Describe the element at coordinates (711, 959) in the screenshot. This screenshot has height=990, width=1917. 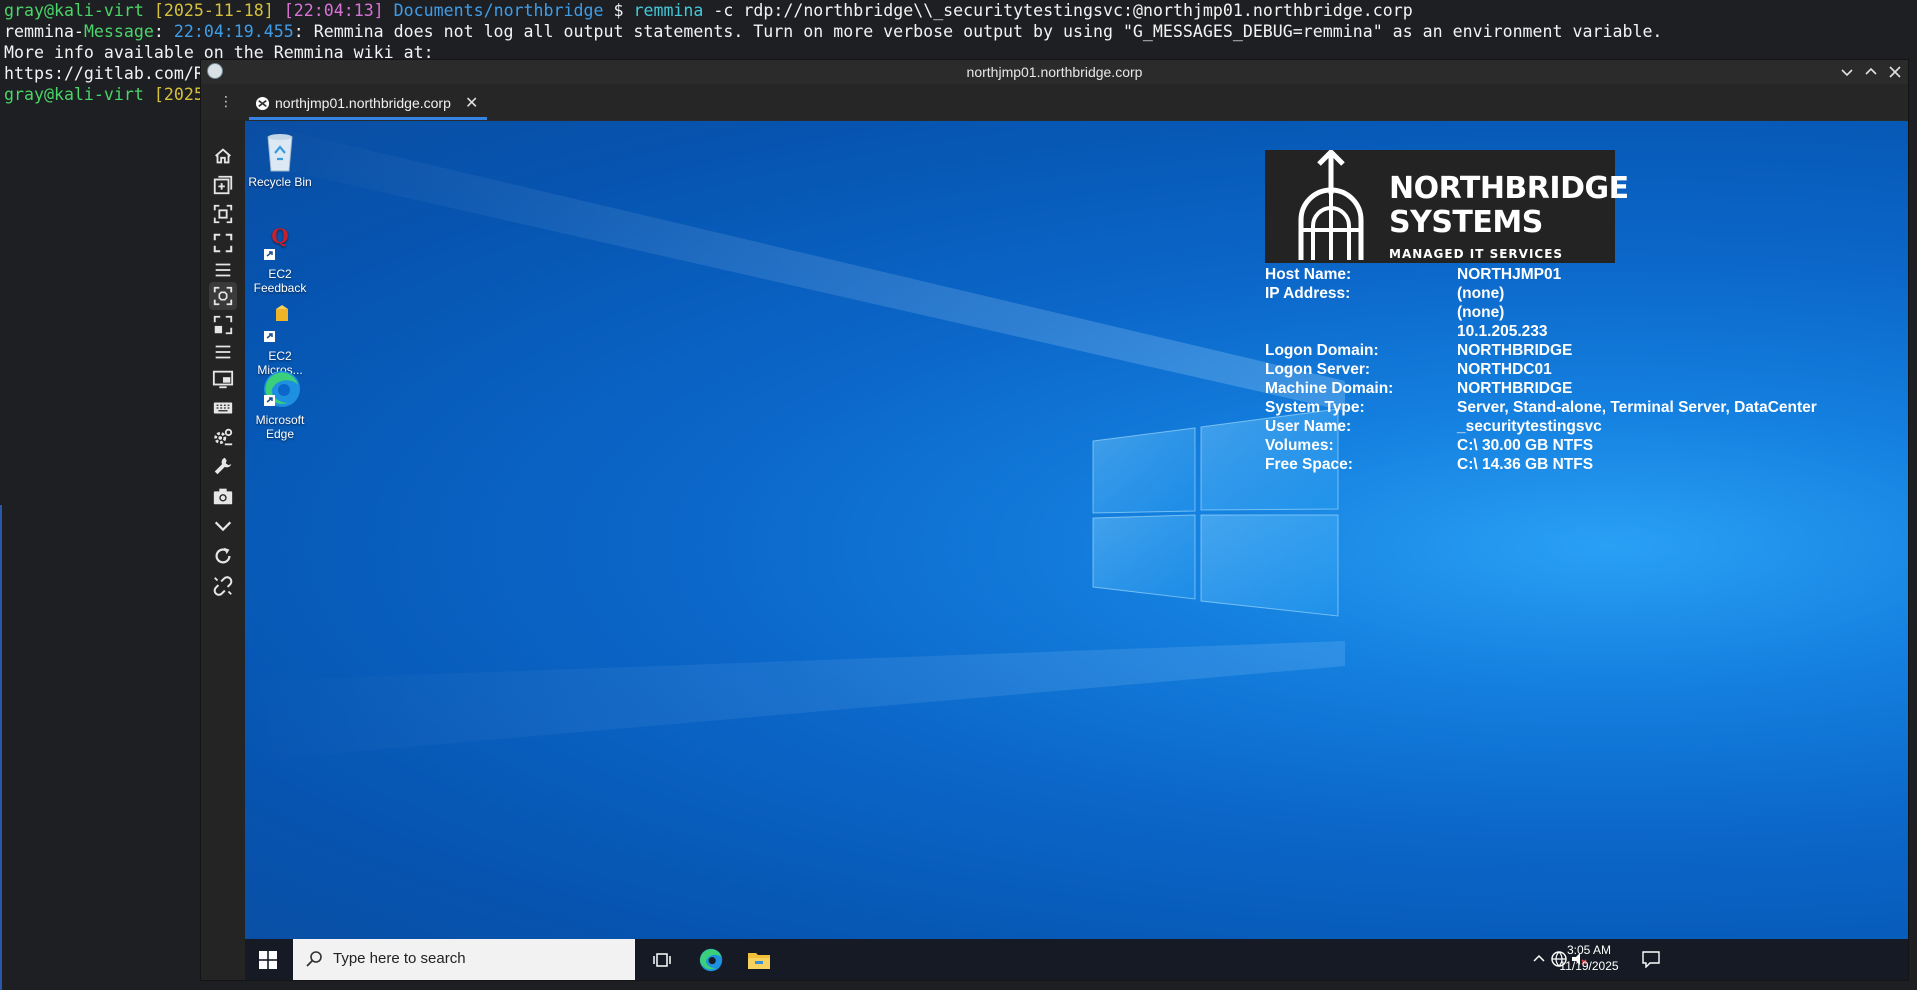
I see `taskbar-edge-button` at that location.